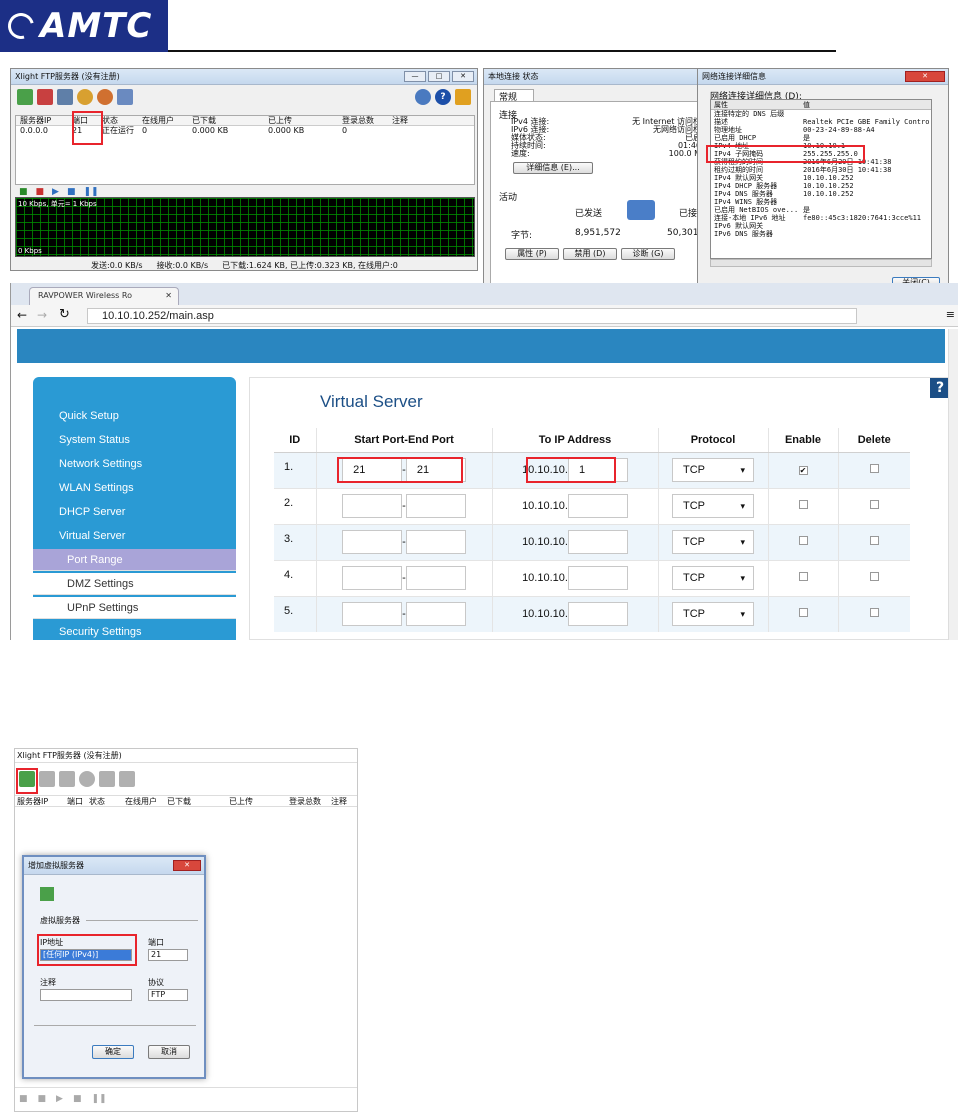 Image resolution: width=958 pixels, height=1112 pixels. What do you see at coordinates (134, 440) in the screenshot?
I see `sidebar-item-system-status: System Status` at bounding box center [134, 440].